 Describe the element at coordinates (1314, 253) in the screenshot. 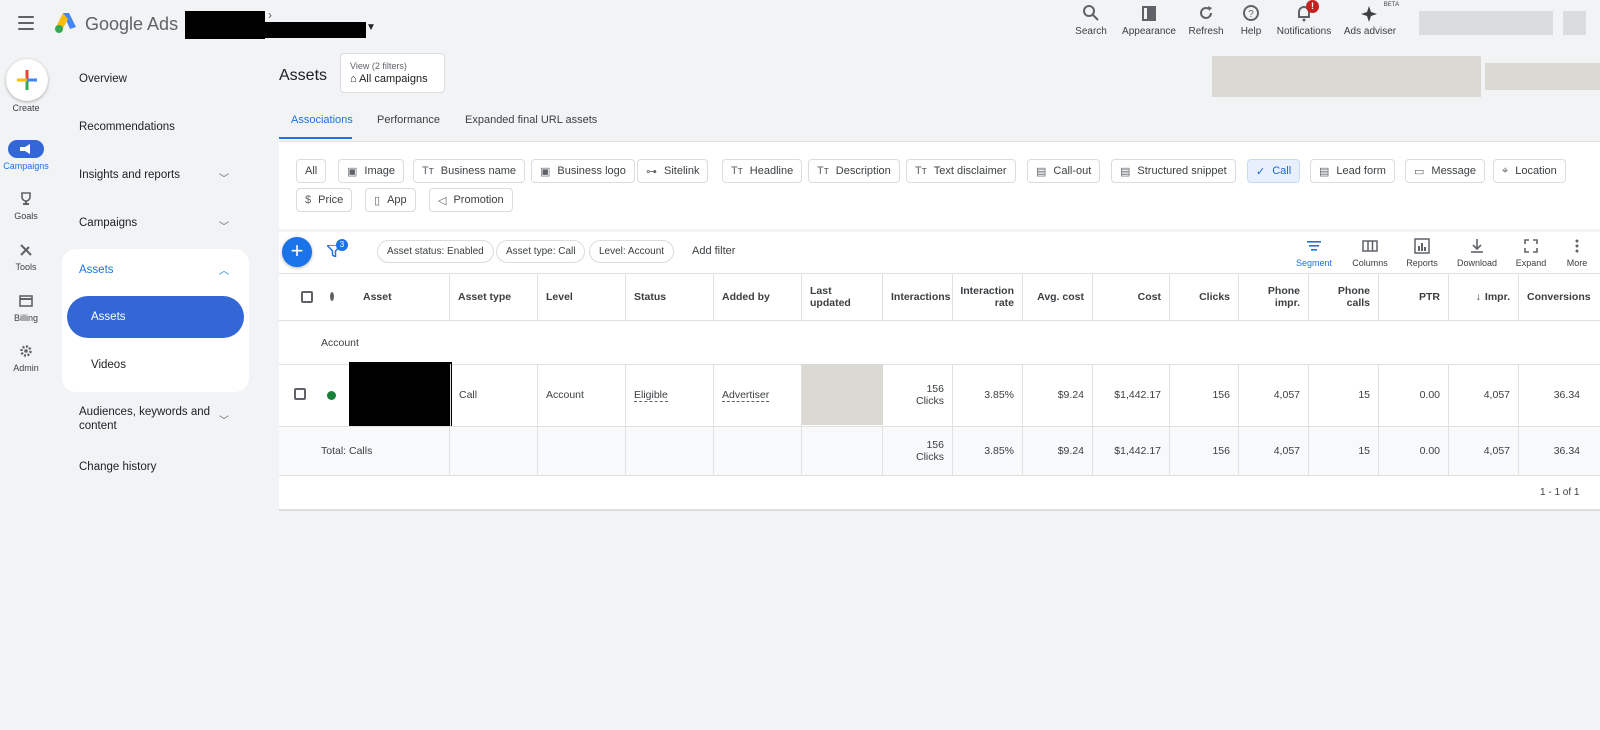

I see `segment-button: Segment` at that location.